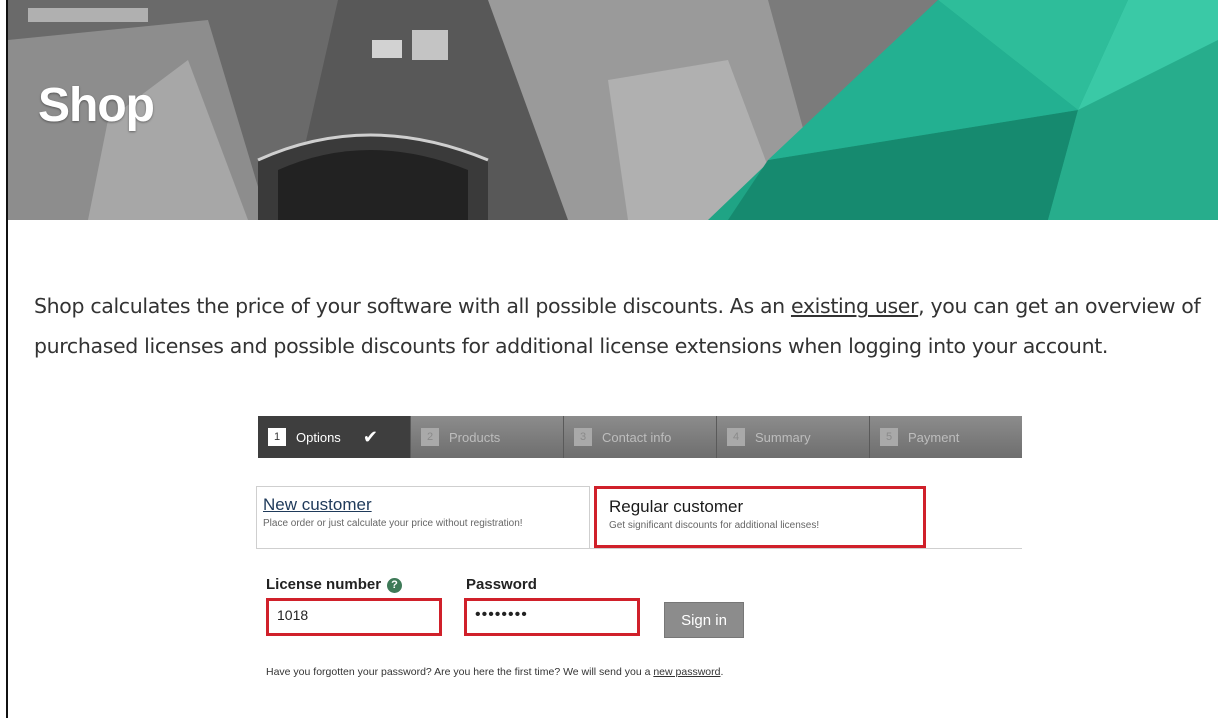 This screenshot has width=1218, height=718. I want to click on step-options: 1 Options ✔, so click(334, 437).